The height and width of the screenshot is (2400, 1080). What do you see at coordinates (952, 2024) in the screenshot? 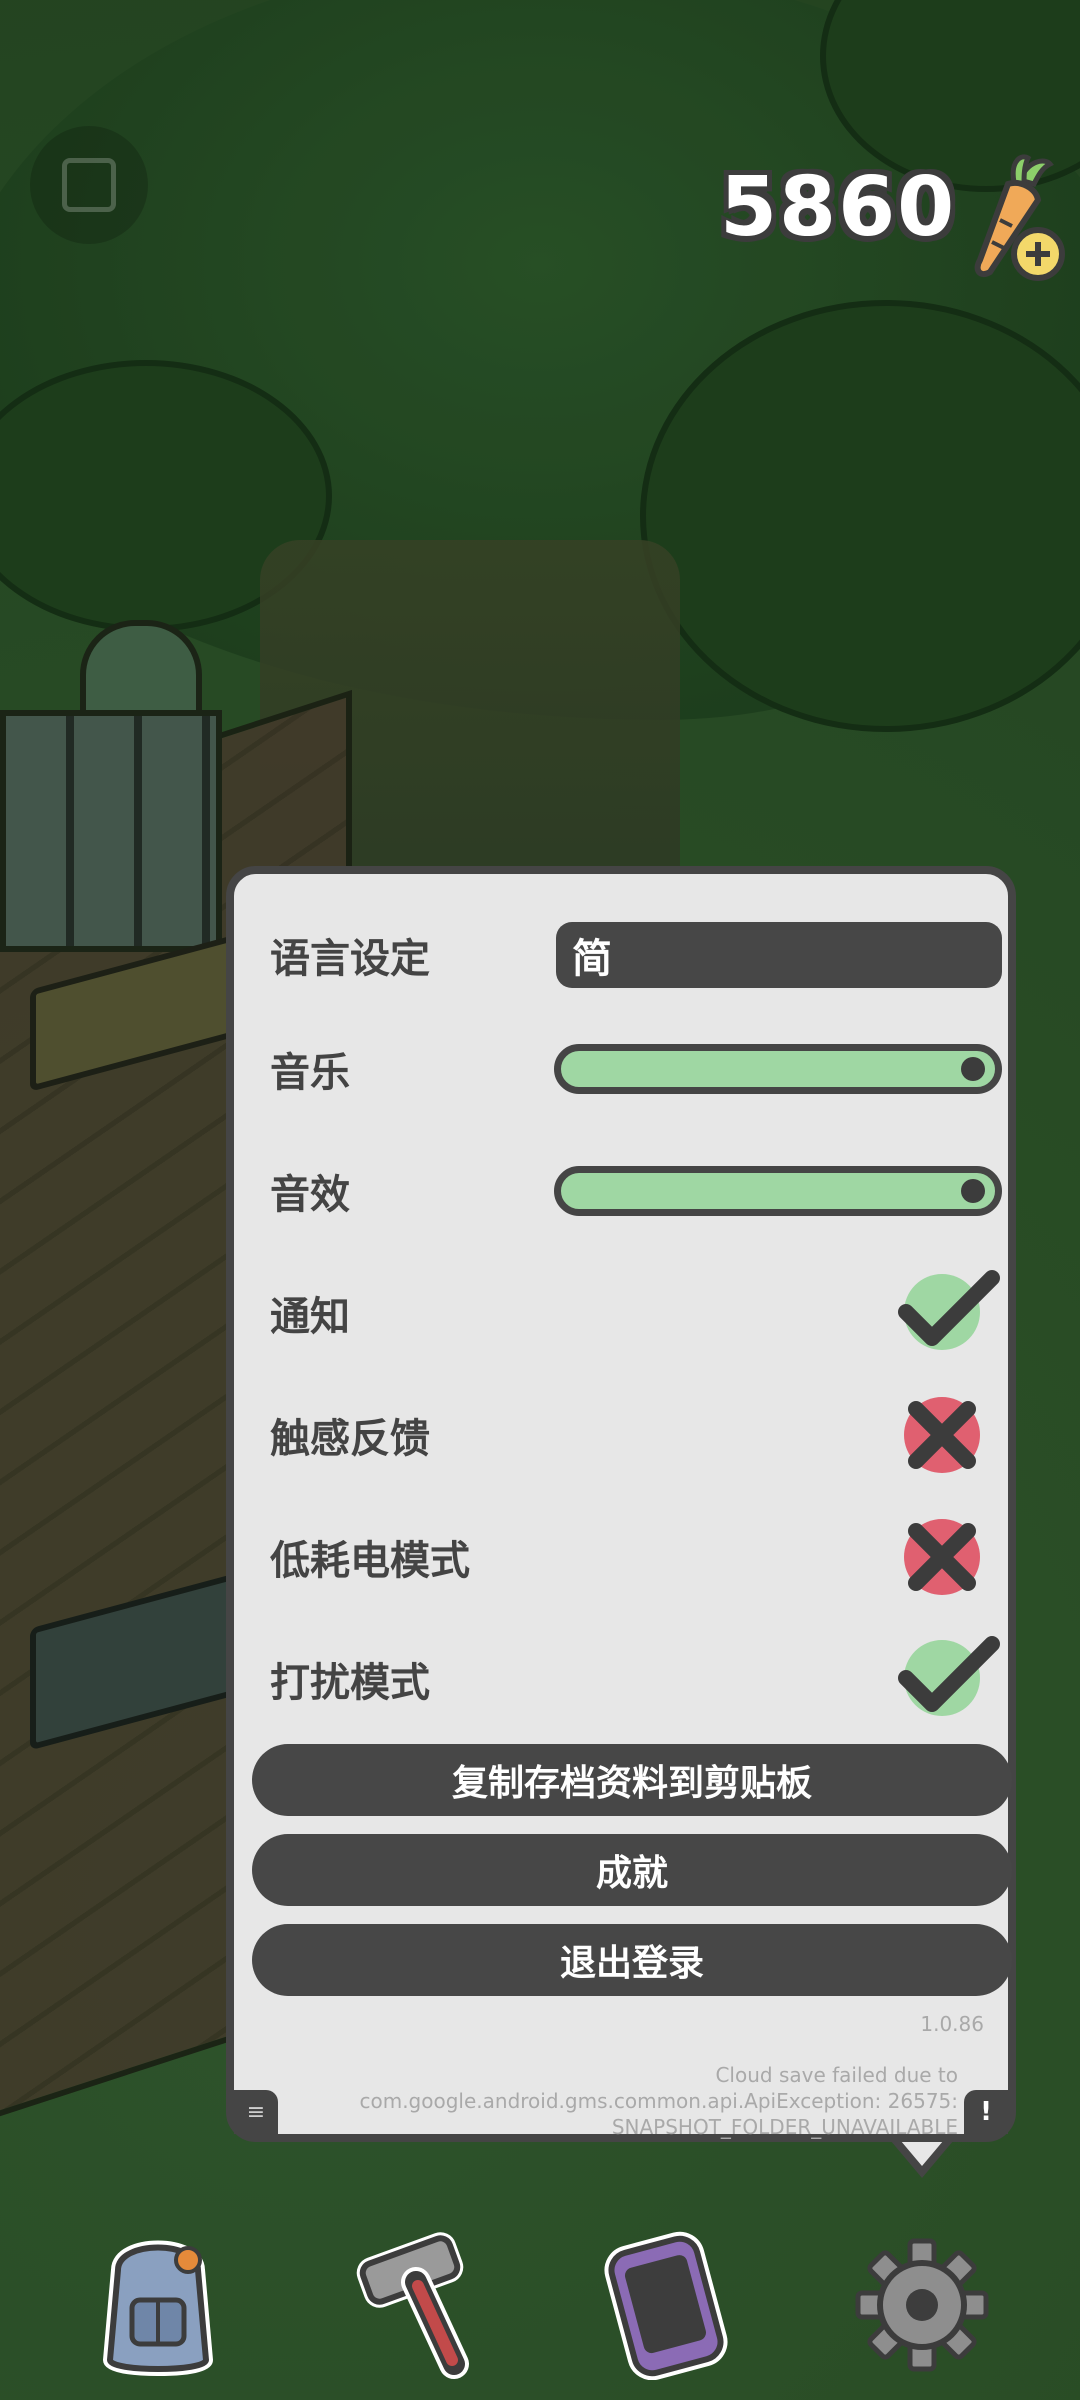
I see `version-text: 1.0.86` at bounding box center [952, 2024].